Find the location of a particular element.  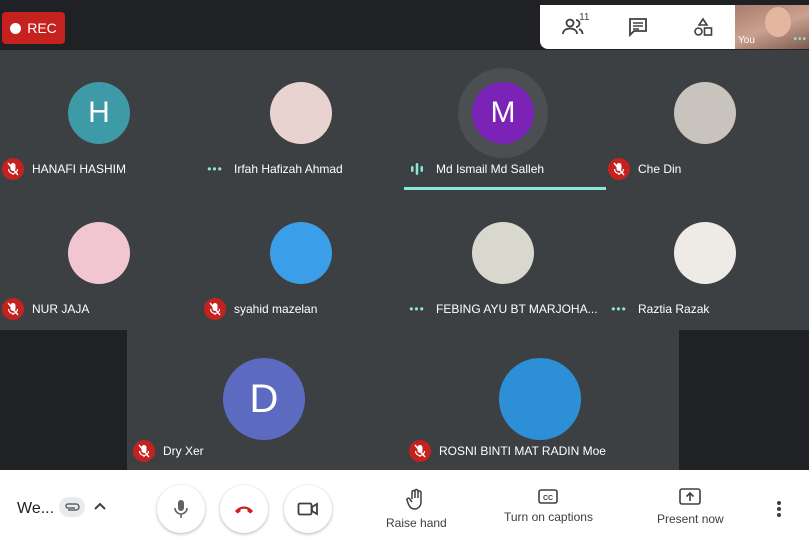

raise-hand-button: Raise hand is located at coordinates (416, 509).